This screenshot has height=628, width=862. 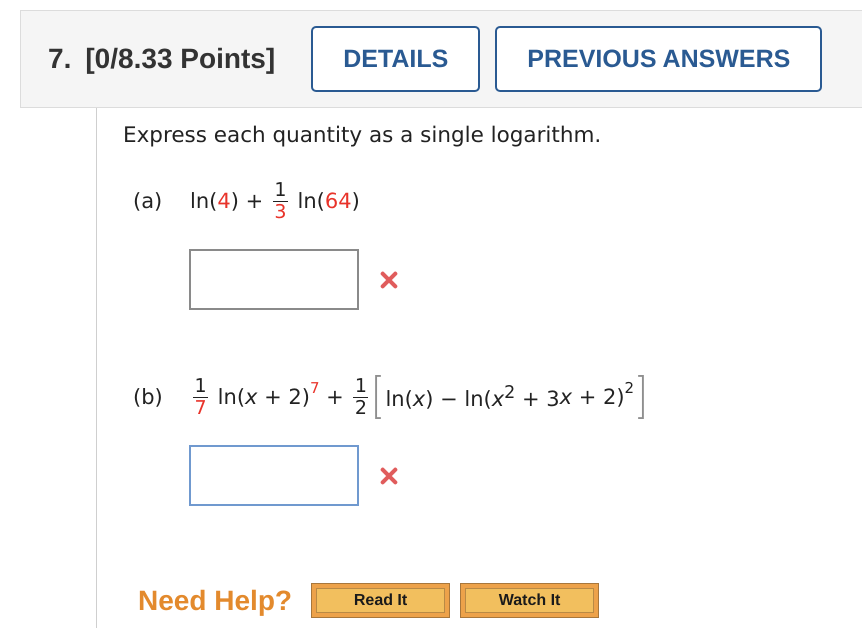 I want to click on fraction-denominator: 2, so click(x=360, y=408).